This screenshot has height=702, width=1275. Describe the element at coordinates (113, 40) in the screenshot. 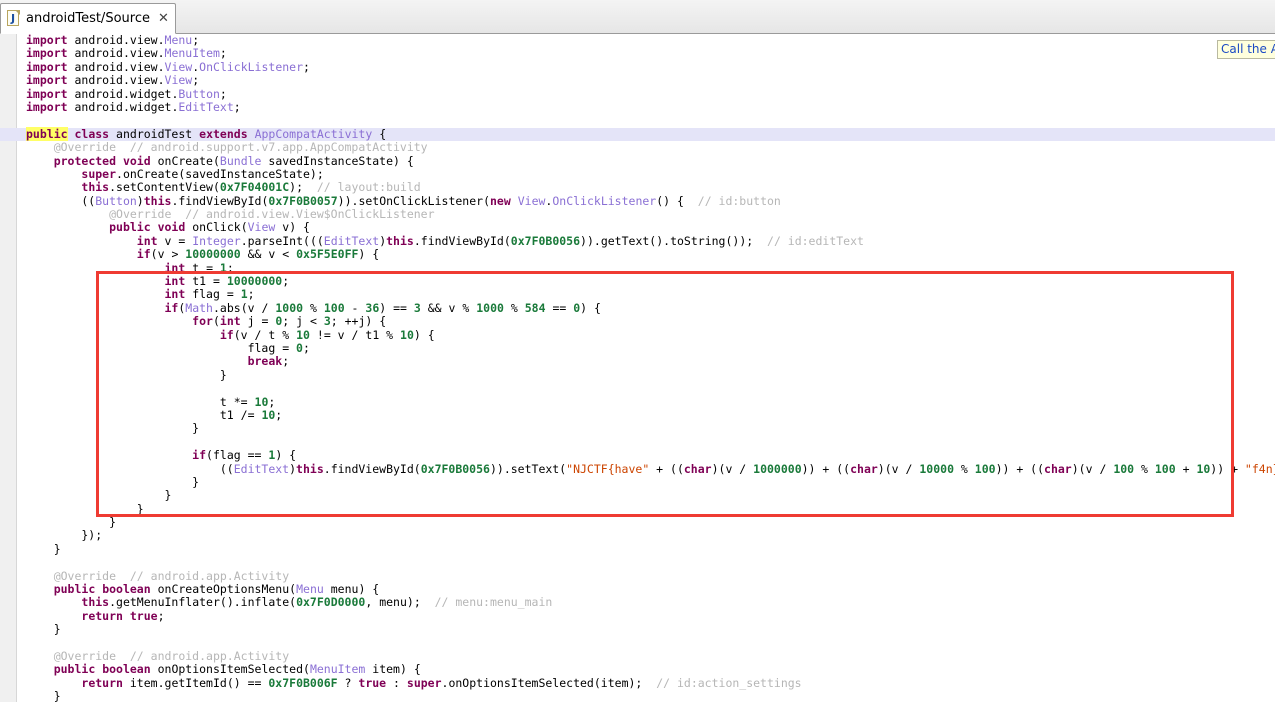

I see `code-line: import android.view.Menu;` at that location.